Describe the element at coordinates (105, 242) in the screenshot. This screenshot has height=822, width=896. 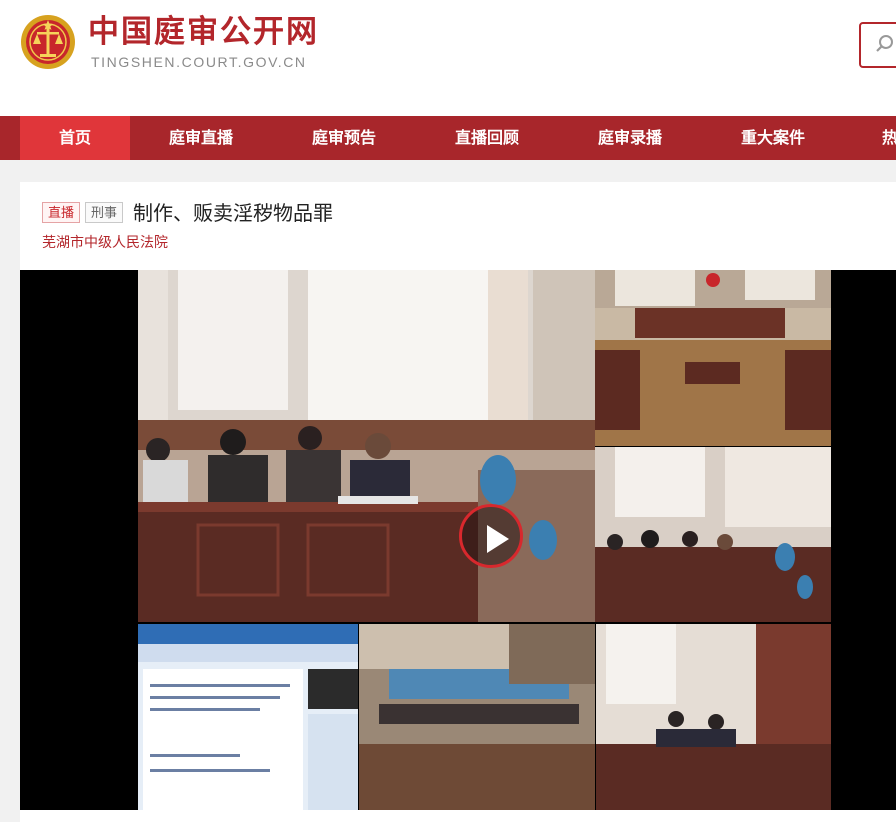
I see `court-name-link: 芜湖市中级人民法院` at that location.